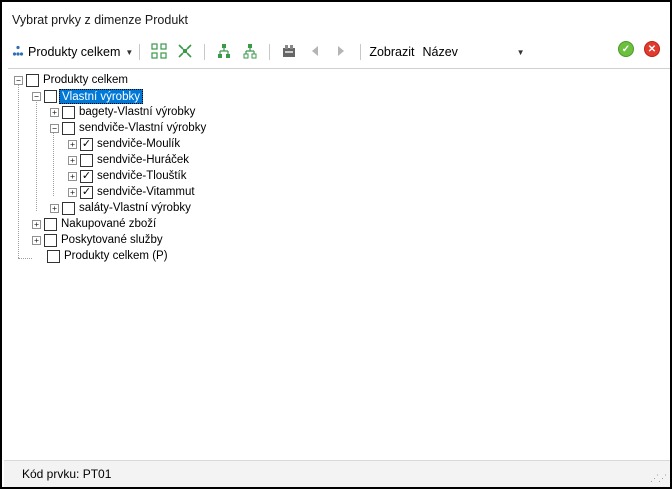 The height and width of the screenshot is (489, 672). Describe the element at coordinates (143, 159) in the screenshot. I see `tree-node-label: sendviče-Huráček` at that location.